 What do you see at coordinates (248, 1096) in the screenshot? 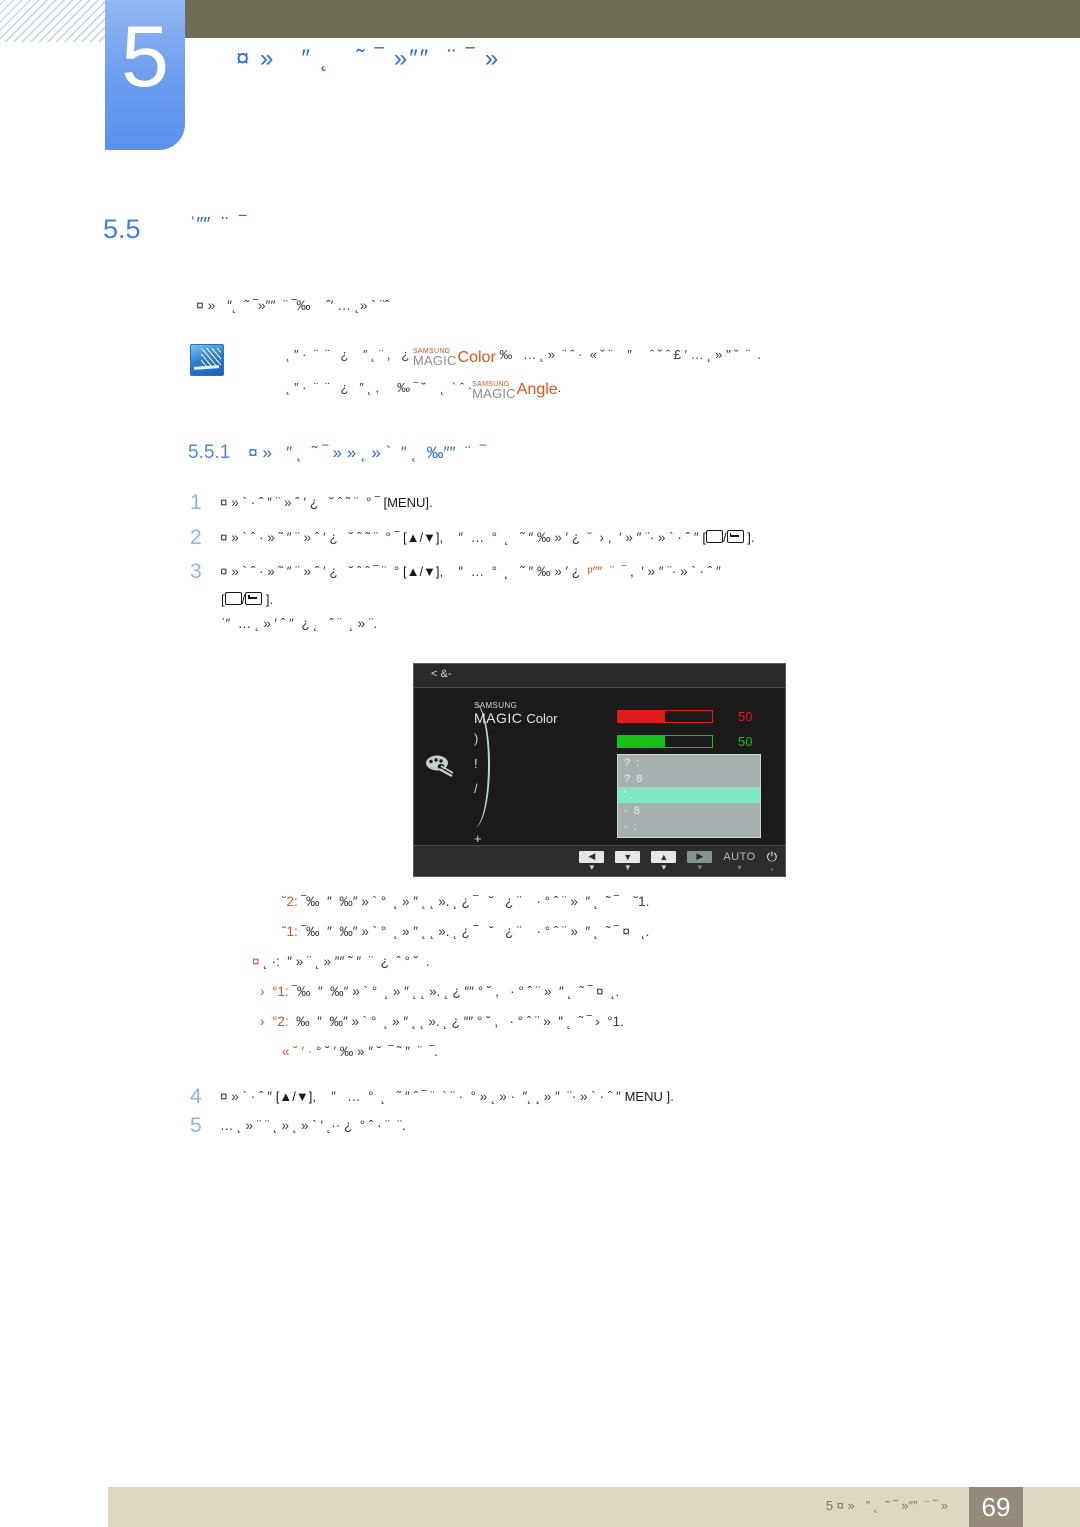
I see `step-4-text-pre: ¤ » ` · ˆ ″` at bounding box center [248, 1096].